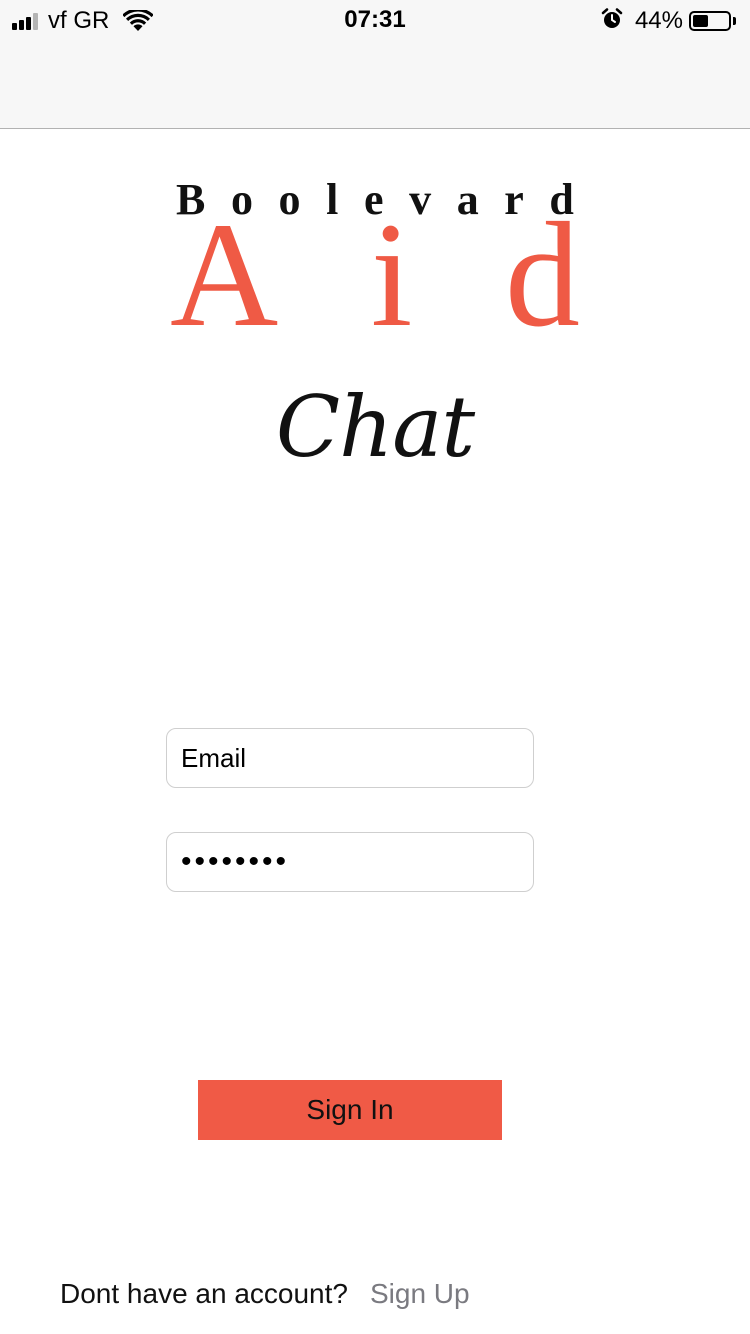  What do you see at coordinates (375, 427) in the screenshot?
I see `logo-chat-script: Chat` at bounding box center [375, 427].